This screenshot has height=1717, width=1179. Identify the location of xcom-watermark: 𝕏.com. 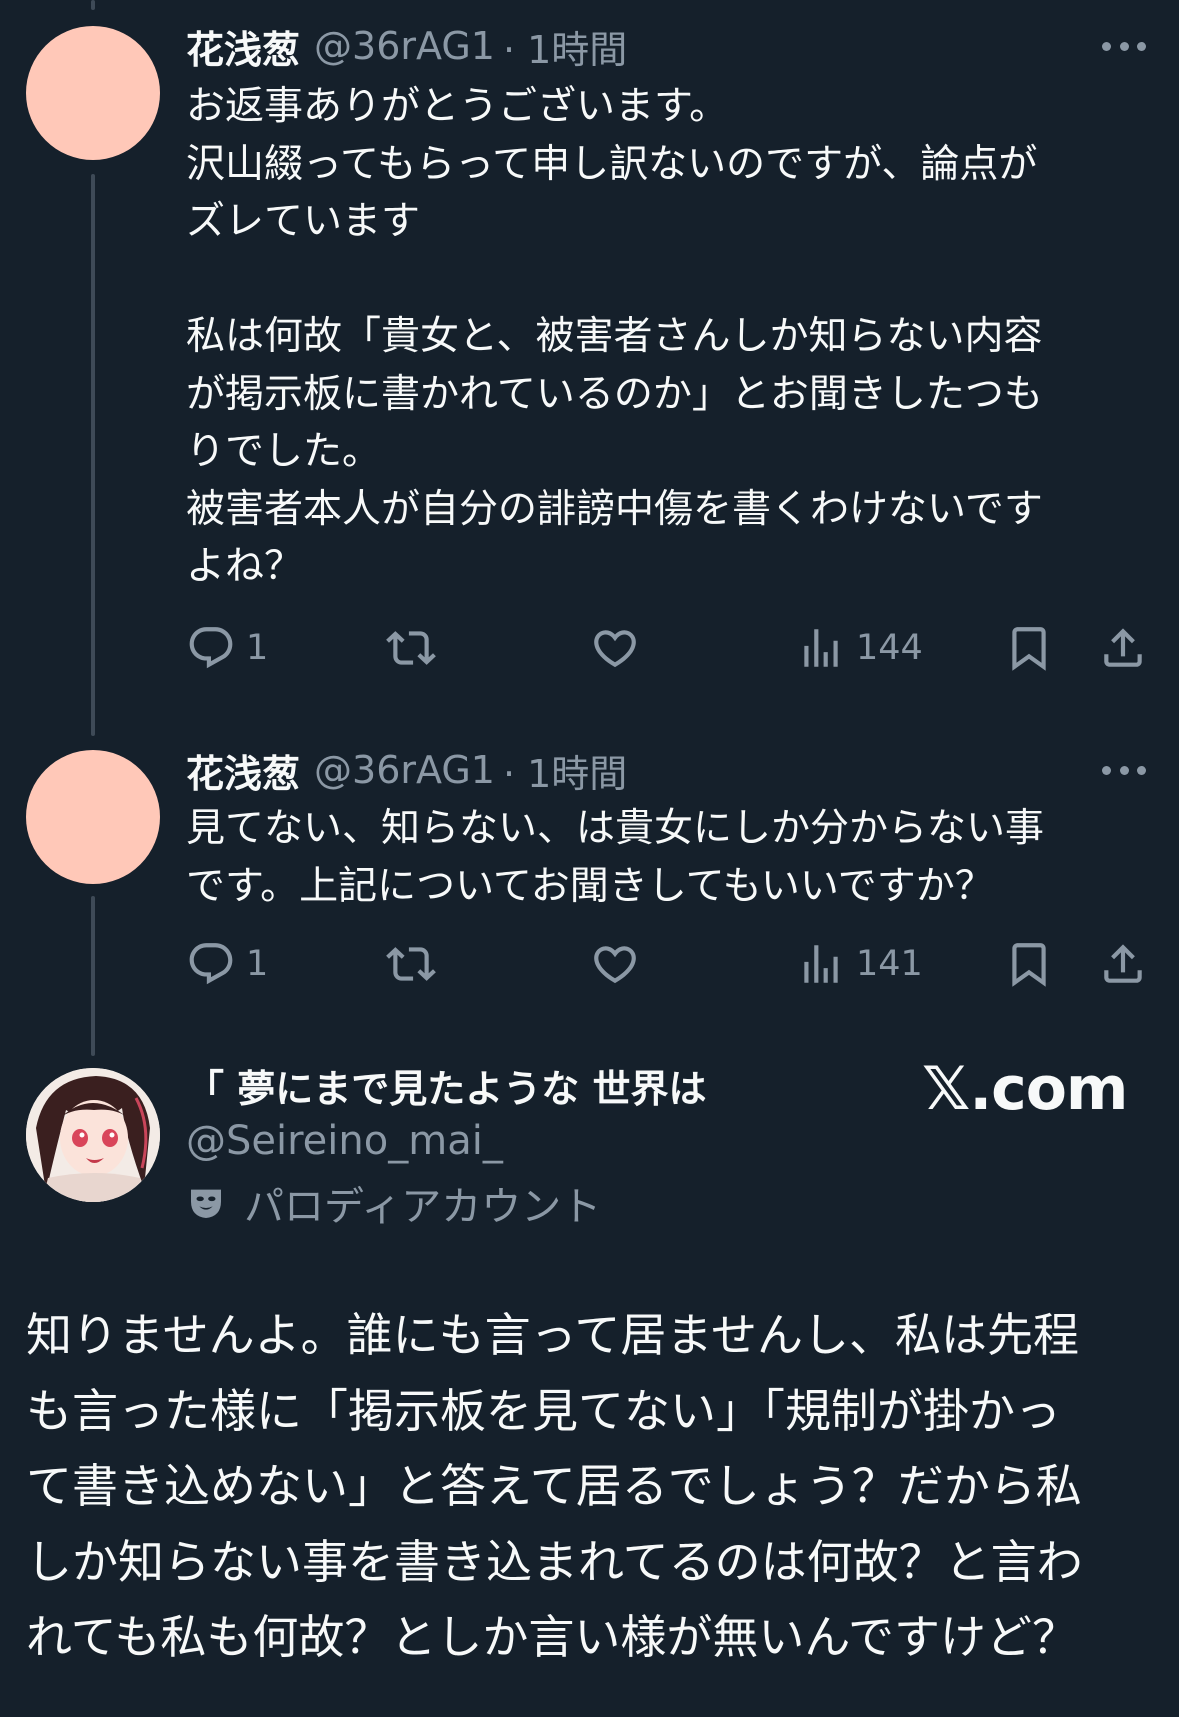
(1025, 1089).